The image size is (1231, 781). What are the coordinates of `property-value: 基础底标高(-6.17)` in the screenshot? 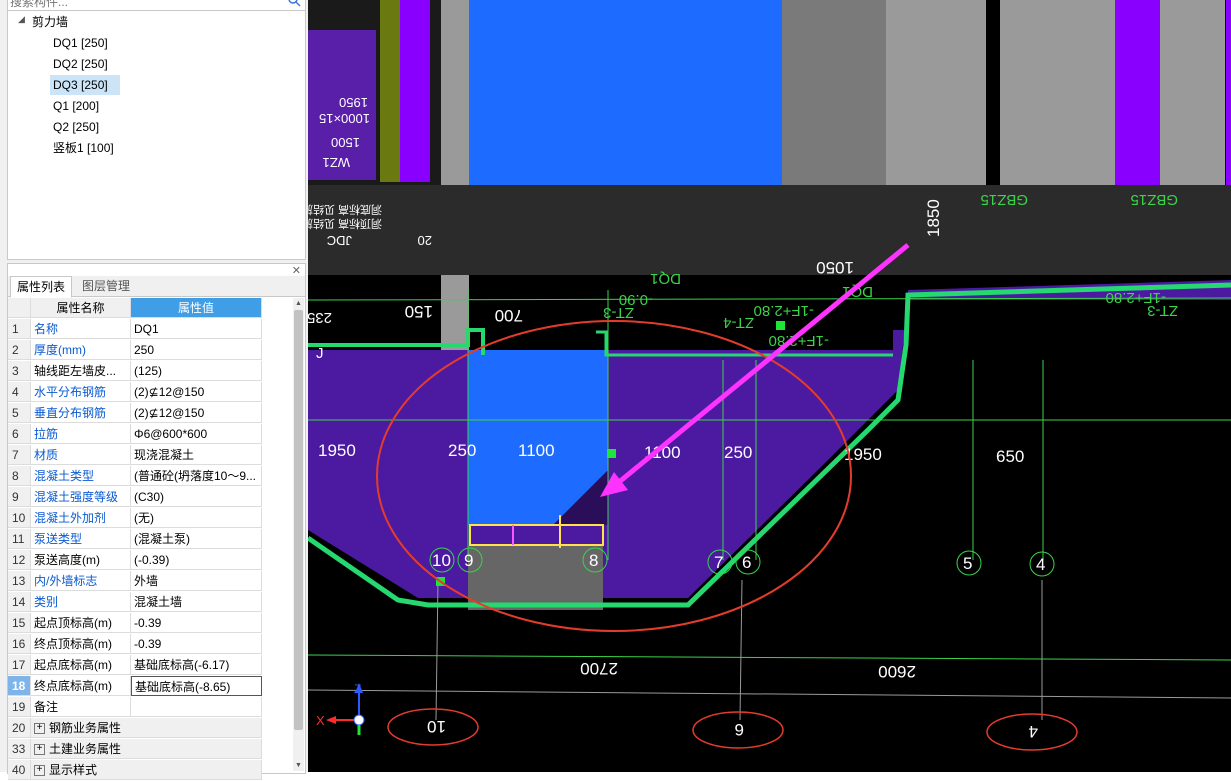 It's located at (196, 665).